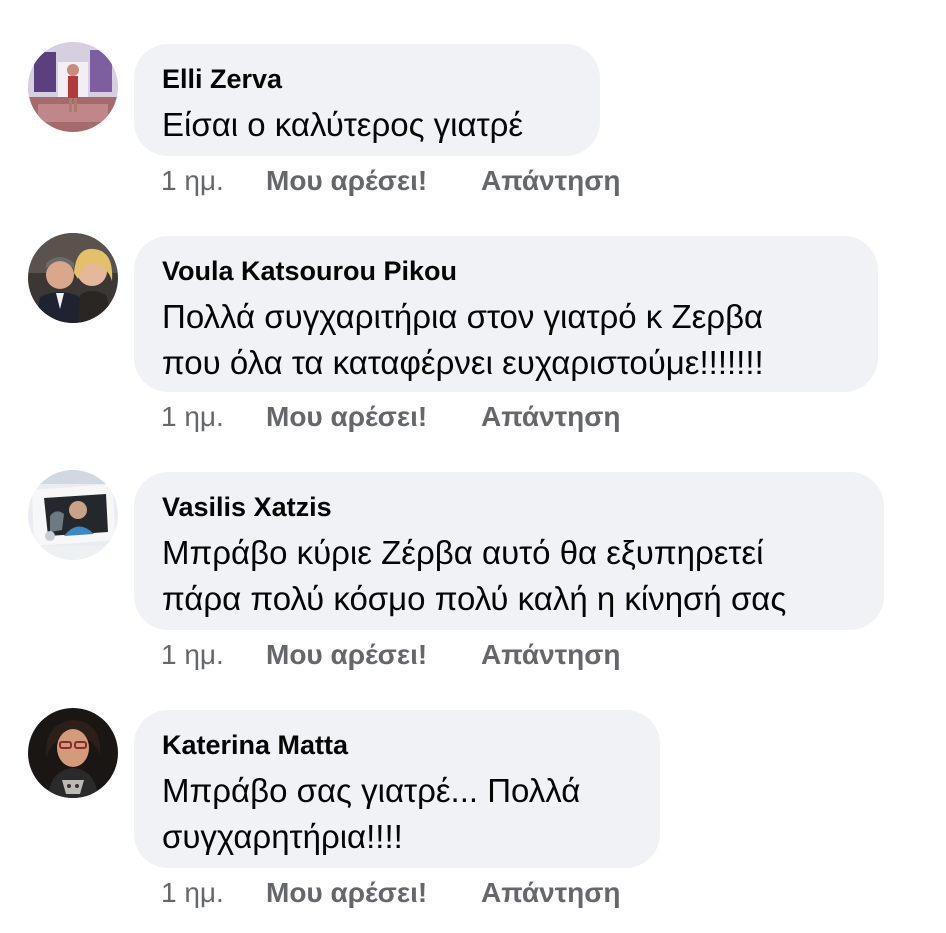 The height and width of the screenshot is (933, 946). What do you see at coordinates (367, 100) in the screenshot?
I see `comment-bubble: Elli Zerva Είσαι ο καλύτερος γιατρέ` at bounding box center [367, 100].